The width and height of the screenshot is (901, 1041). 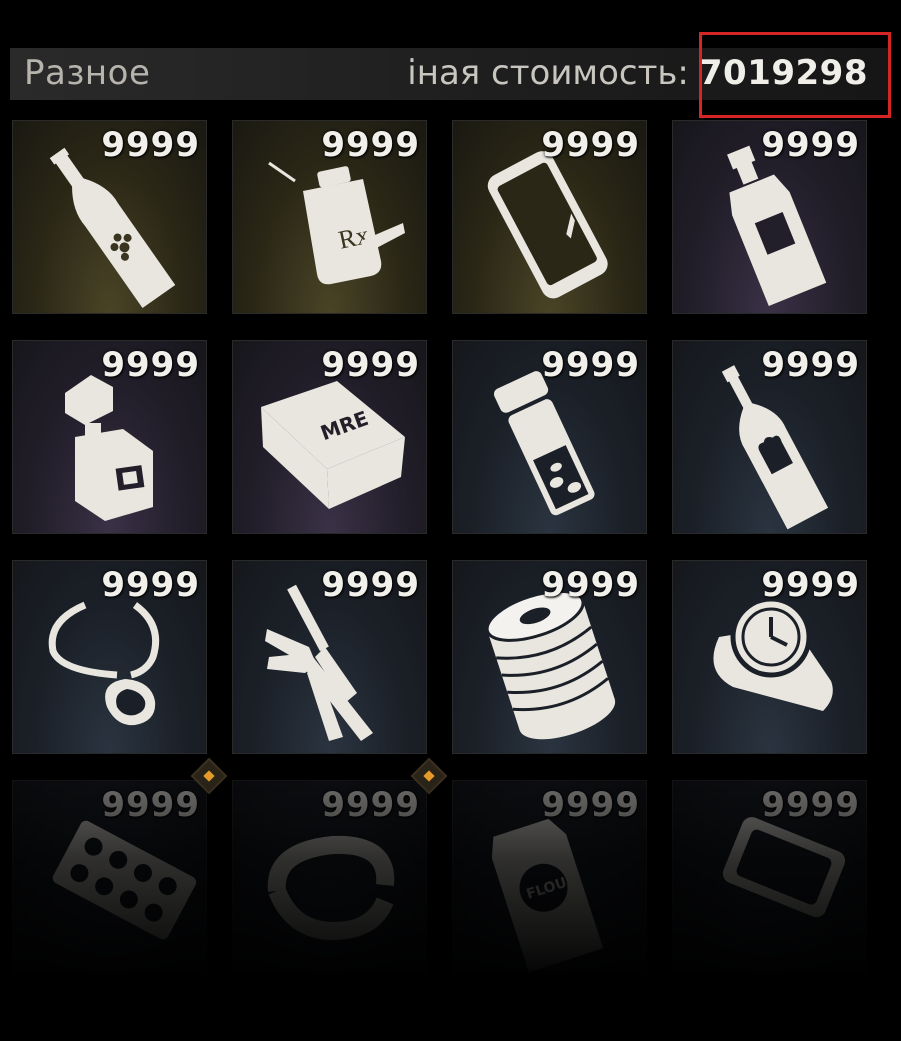 What do you see at coordinates (795, 75) in the screenshot?
I see `highlight-box` at bounding box center [795, 75].